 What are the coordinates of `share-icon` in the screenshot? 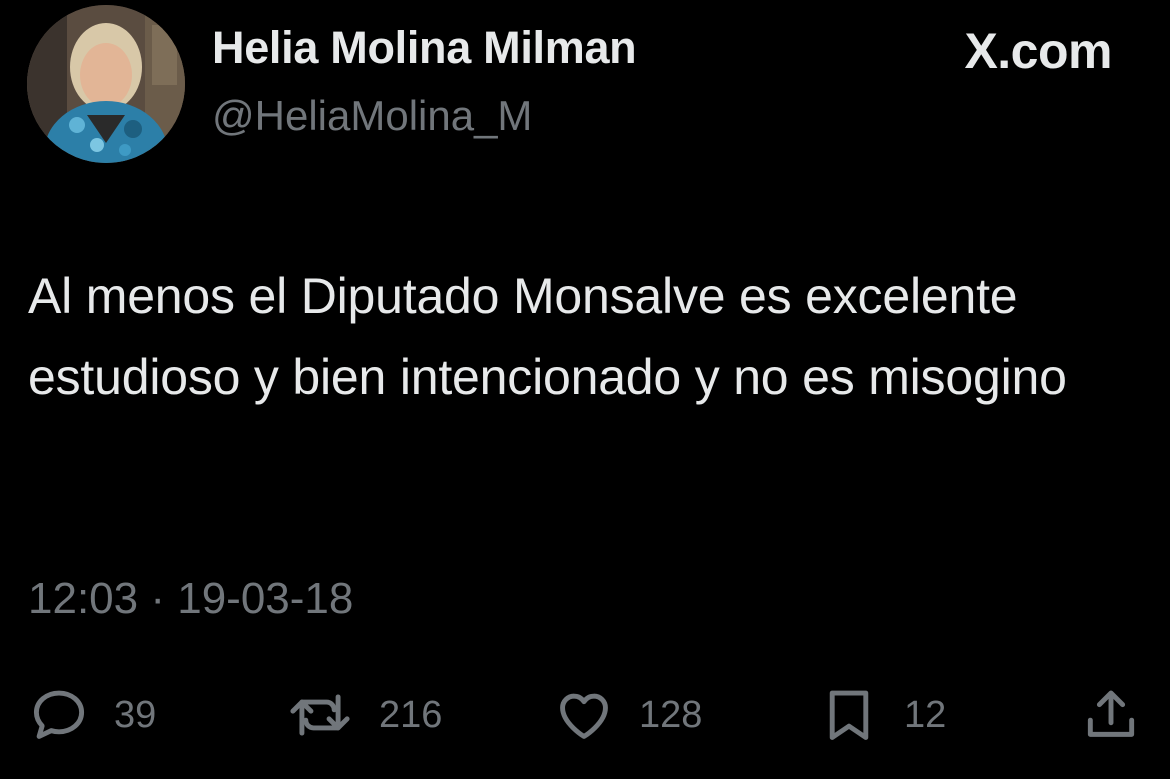 It's located at (1111, 713).